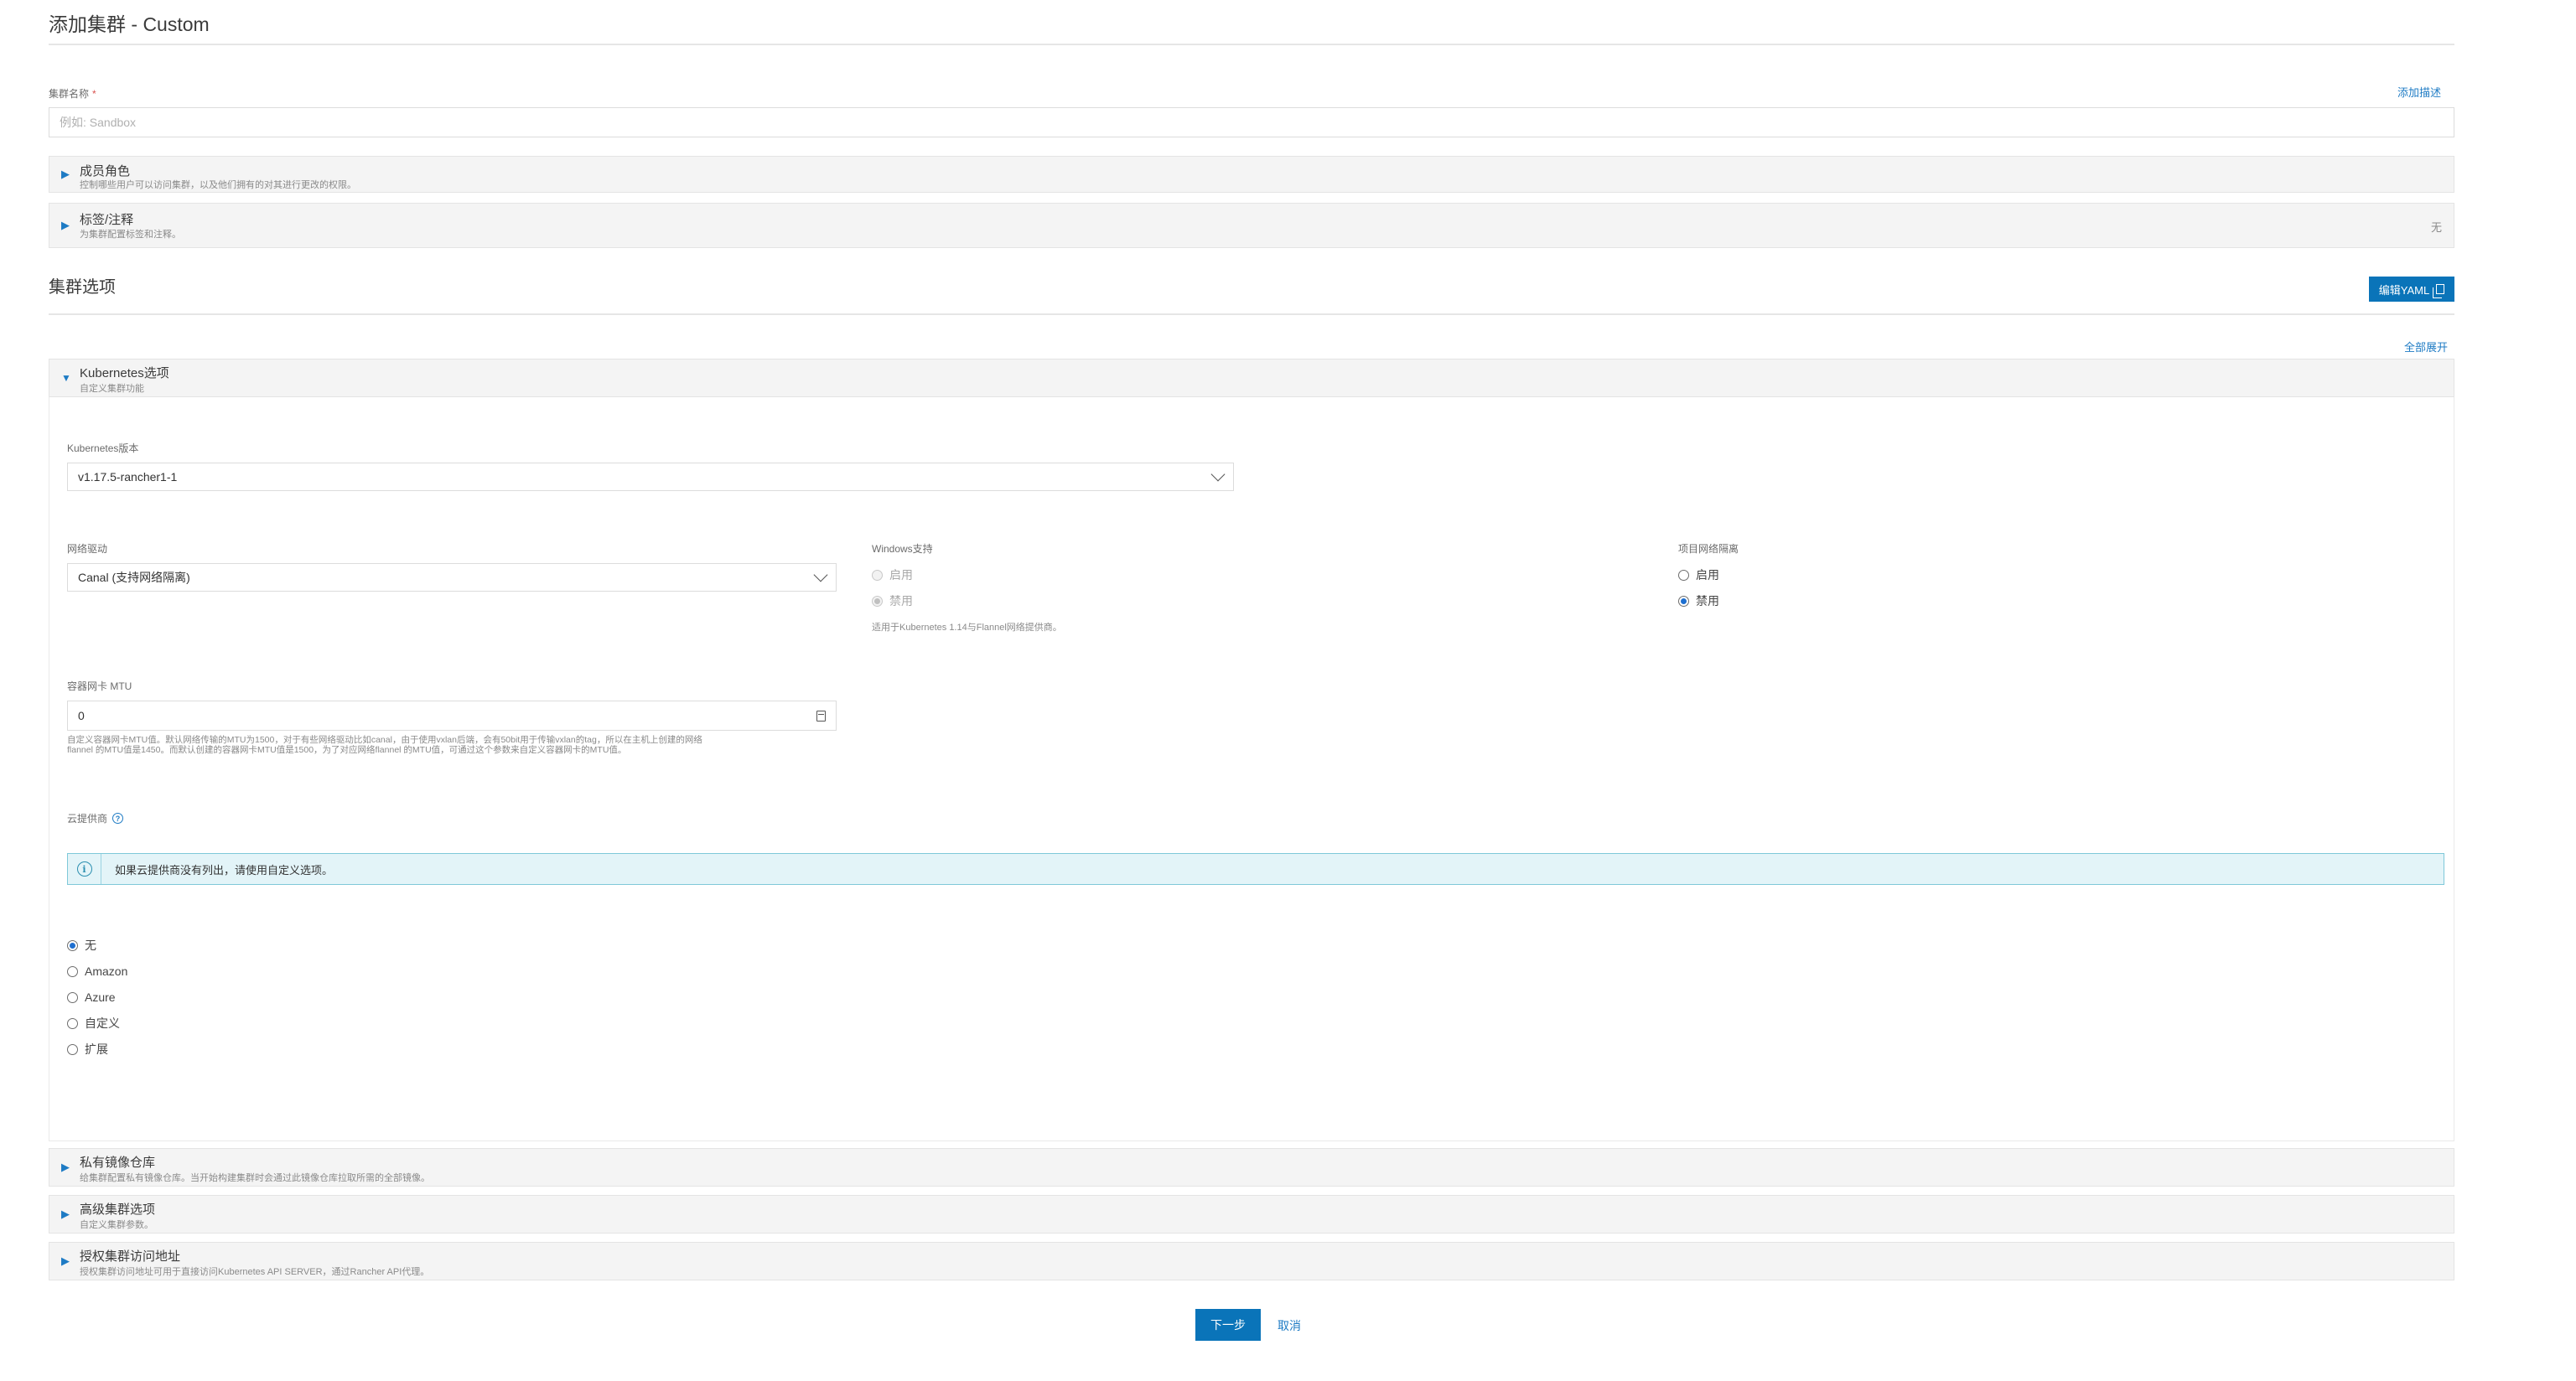 The image size is (2576, 1381). What do you see at coordinates (1251, 122) in the screenshot?
I see `cluster-name-input` at bounding box center [1251, 122].